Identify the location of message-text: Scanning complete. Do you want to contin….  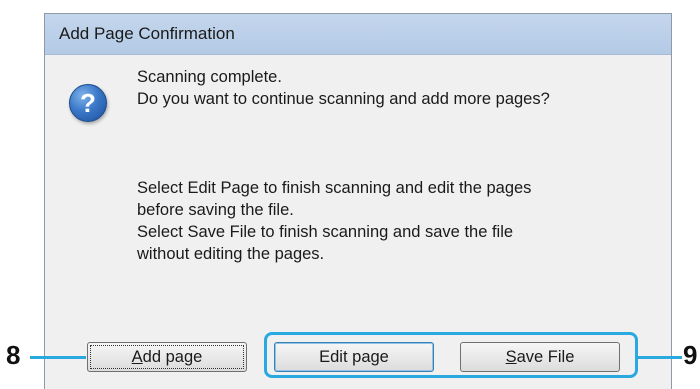
(343, 88).